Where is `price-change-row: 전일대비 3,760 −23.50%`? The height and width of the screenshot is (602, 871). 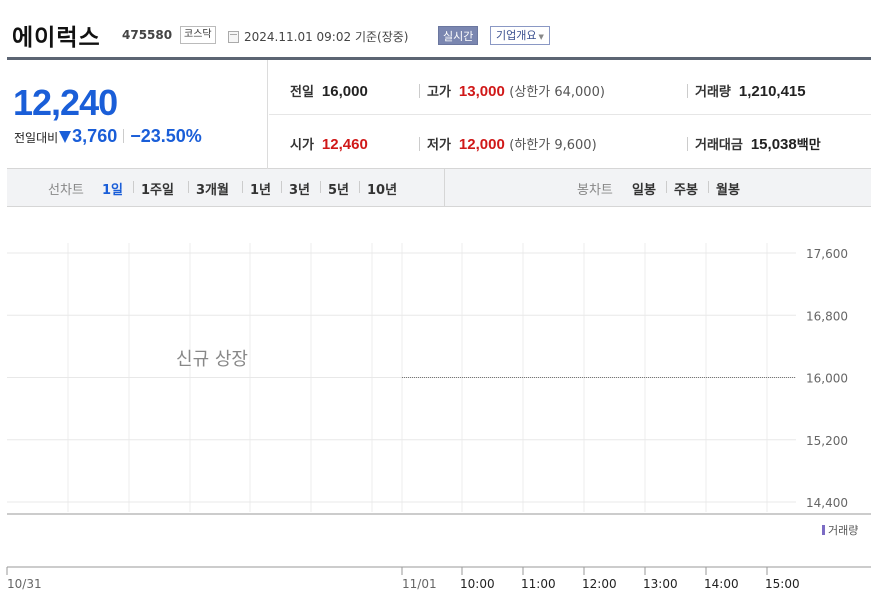
price-change-row: 전일대비 3,760 −23.50% is located at coordinates (108, 136).